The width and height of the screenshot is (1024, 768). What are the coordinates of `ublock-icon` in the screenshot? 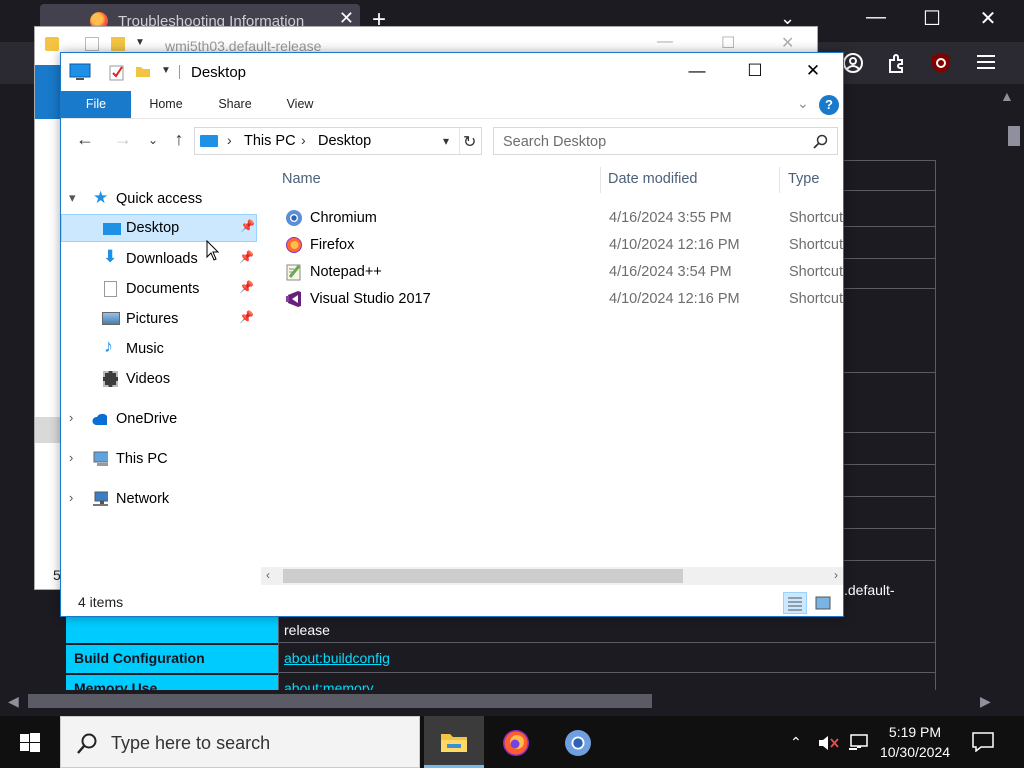 It's located at (941, 63).